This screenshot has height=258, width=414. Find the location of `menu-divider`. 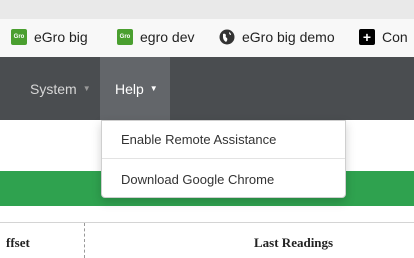

menu-divider is located at coordinates (223, 158).